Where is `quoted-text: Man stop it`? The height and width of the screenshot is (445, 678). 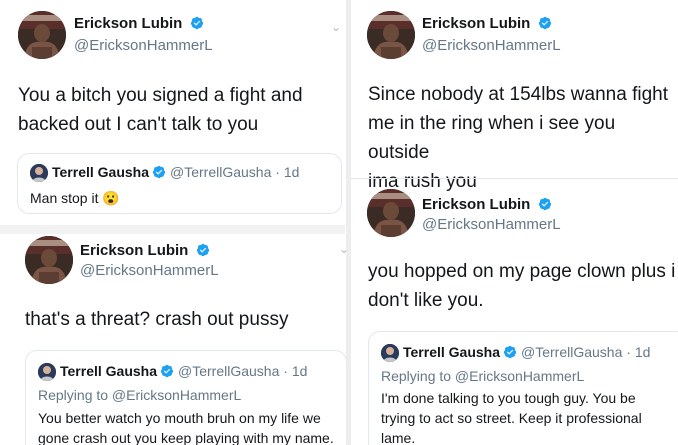
quoted-text: Man stop it is located at coordinates (64, 198).